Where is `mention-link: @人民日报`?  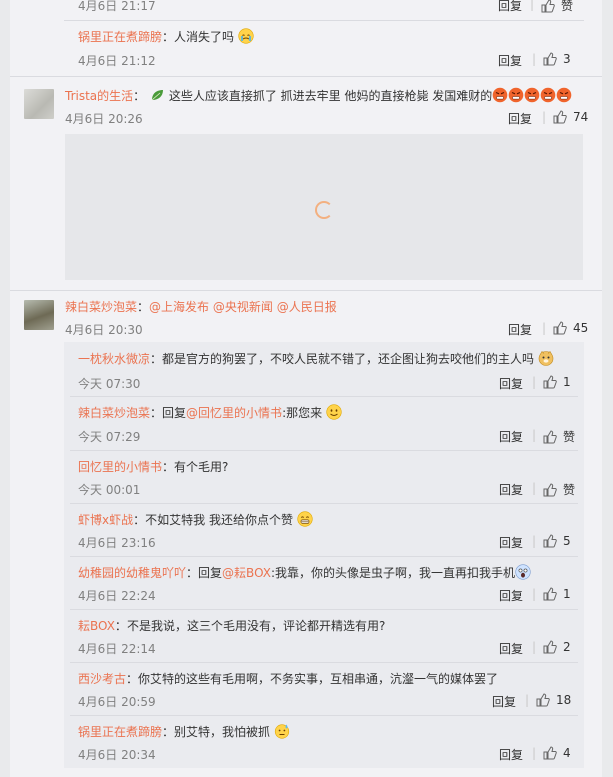
mention-link: @人民日报 is located at coordinates (307, 307).